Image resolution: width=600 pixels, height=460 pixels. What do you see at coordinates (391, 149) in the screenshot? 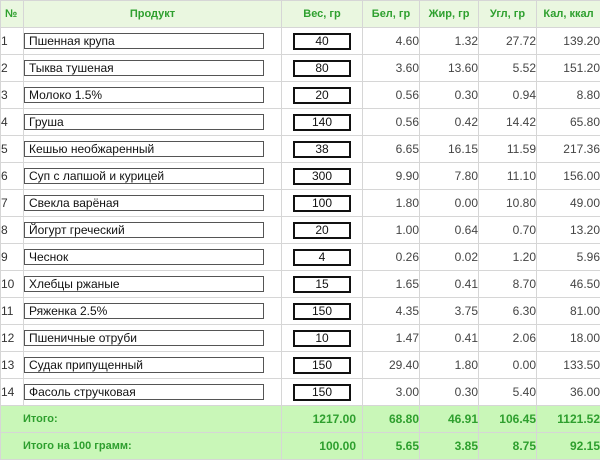
I see `row-protein: 6.65` at bounding box center [391, 149].